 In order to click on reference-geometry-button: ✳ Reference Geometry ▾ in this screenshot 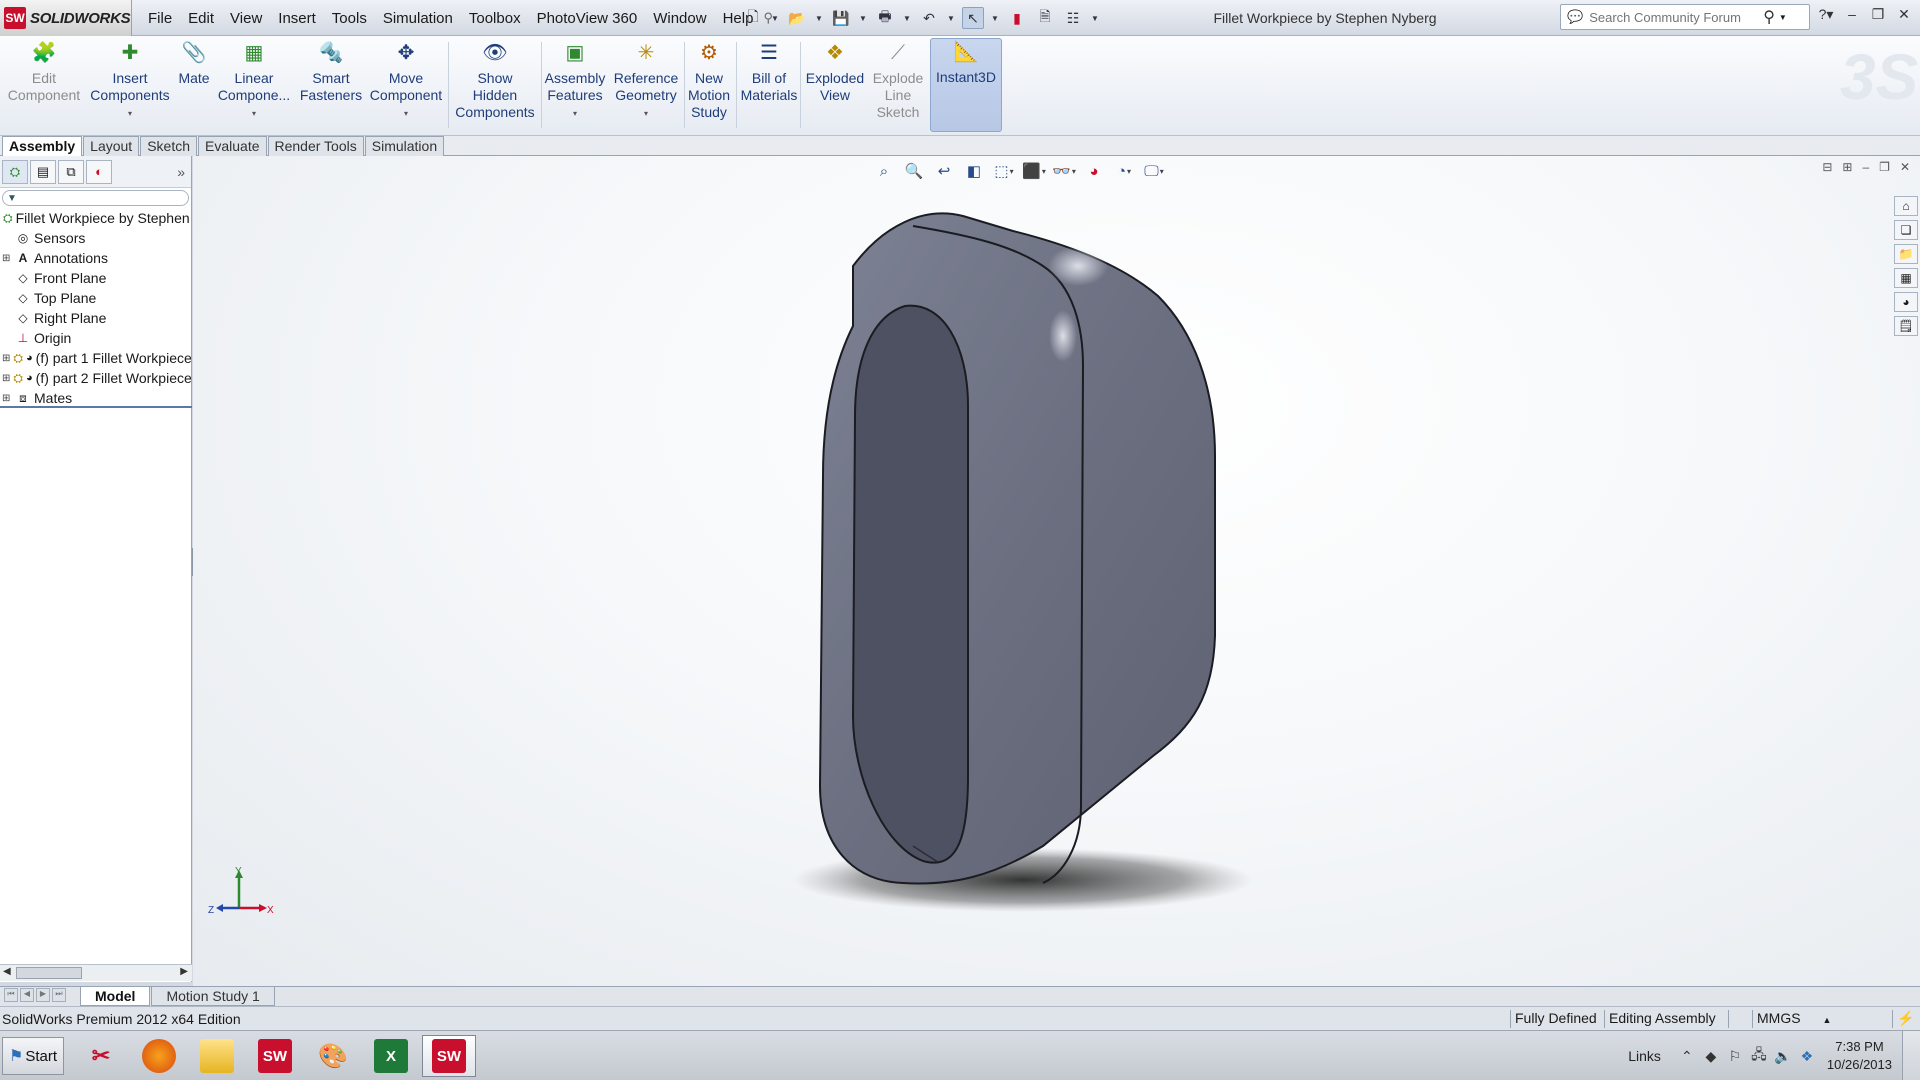, I will do `click(646, 86)`.